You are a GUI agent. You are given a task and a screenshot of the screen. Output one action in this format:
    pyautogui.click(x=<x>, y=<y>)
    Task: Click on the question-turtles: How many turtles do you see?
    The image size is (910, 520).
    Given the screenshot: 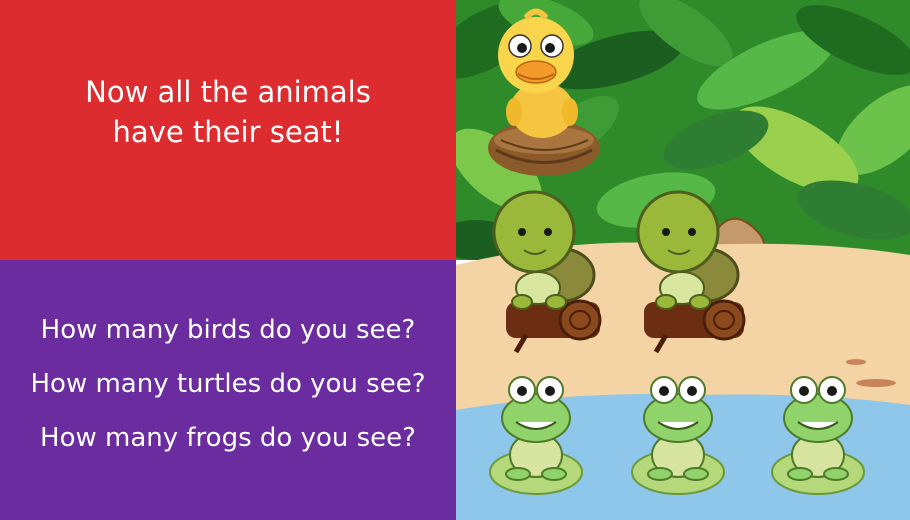 What is the action you would take?
    pyautogui.click(x=228, y=384)
    